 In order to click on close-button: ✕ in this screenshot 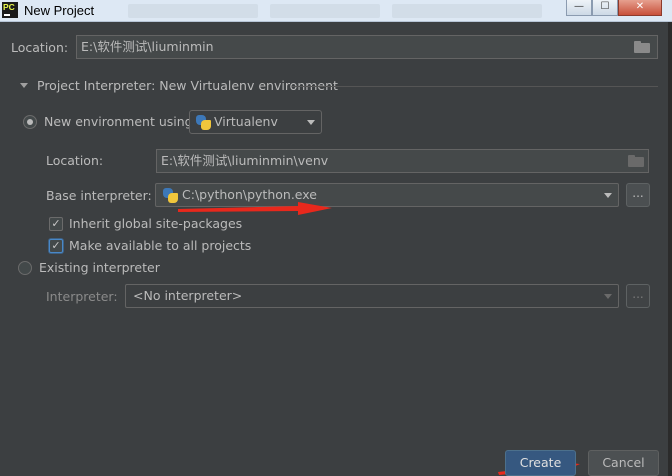, I will do `click(640, 8)`.